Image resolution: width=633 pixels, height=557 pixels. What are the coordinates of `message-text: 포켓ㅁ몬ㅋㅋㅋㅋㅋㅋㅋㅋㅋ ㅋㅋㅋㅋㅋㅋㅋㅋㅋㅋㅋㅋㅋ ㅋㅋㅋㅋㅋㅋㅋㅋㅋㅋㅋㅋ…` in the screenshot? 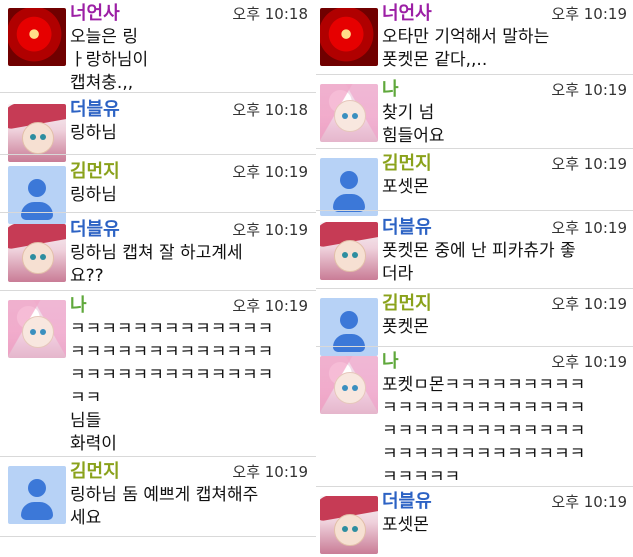 It's located at (484, 431).